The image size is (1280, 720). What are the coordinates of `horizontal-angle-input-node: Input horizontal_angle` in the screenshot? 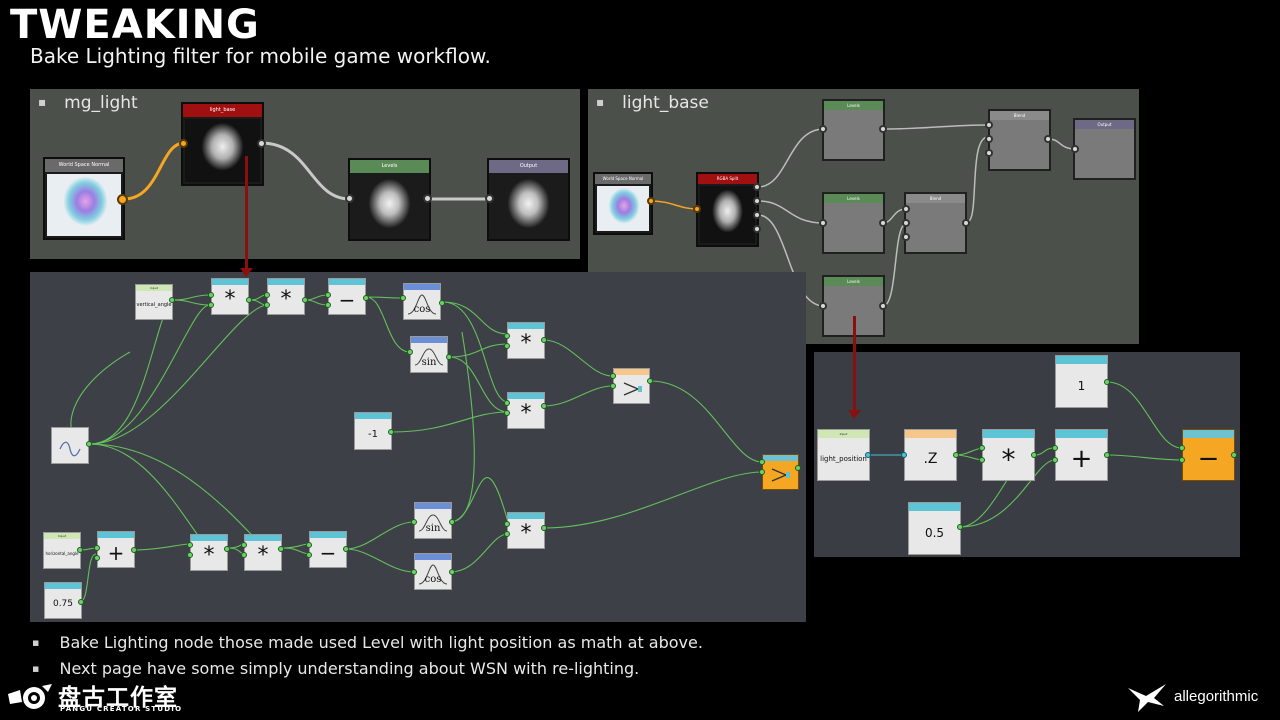 It's located at (62, 550).